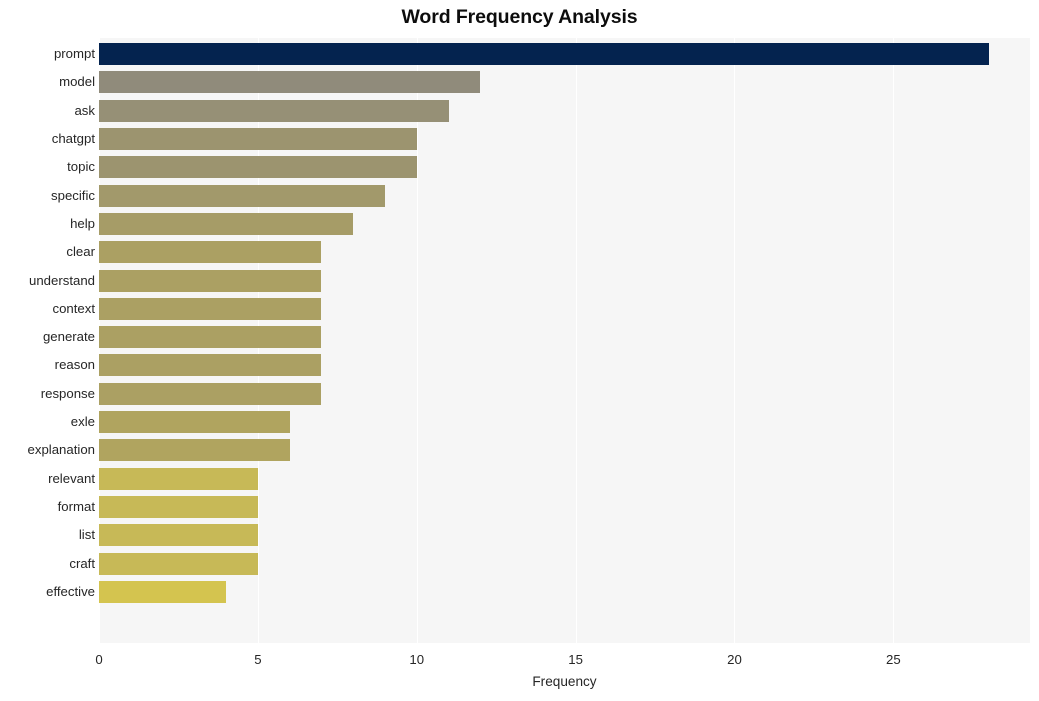 The image size is (1039, 701). What do you see at coordinates (893, 659) in the screenshot?
I see `x-tick-label-25: 25` at bounding box center [893, 659].